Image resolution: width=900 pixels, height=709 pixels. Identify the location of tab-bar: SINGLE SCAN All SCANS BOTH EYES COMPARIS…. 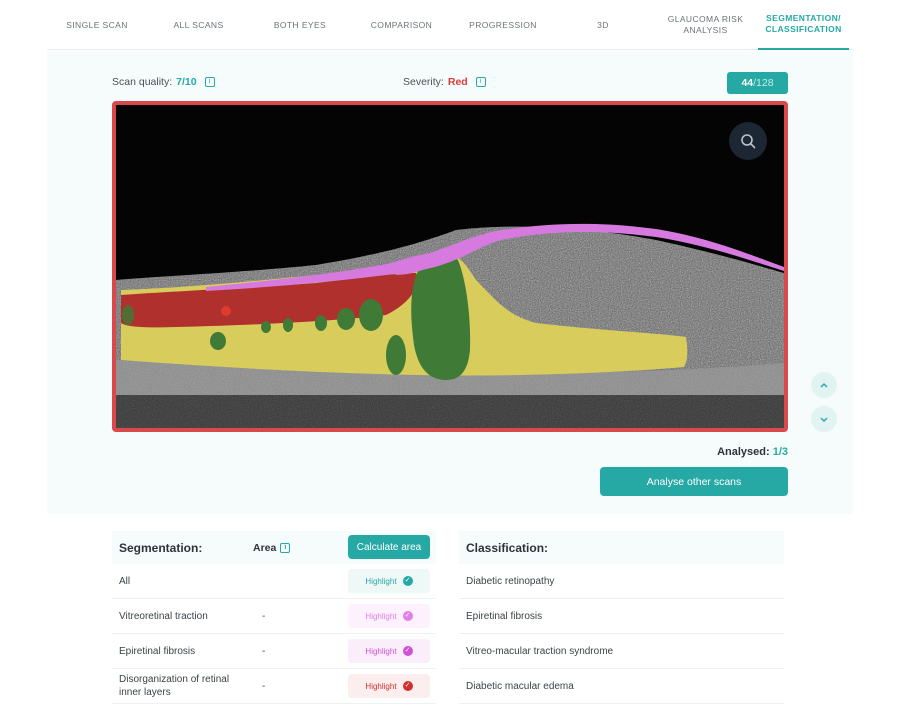
(450, 25).